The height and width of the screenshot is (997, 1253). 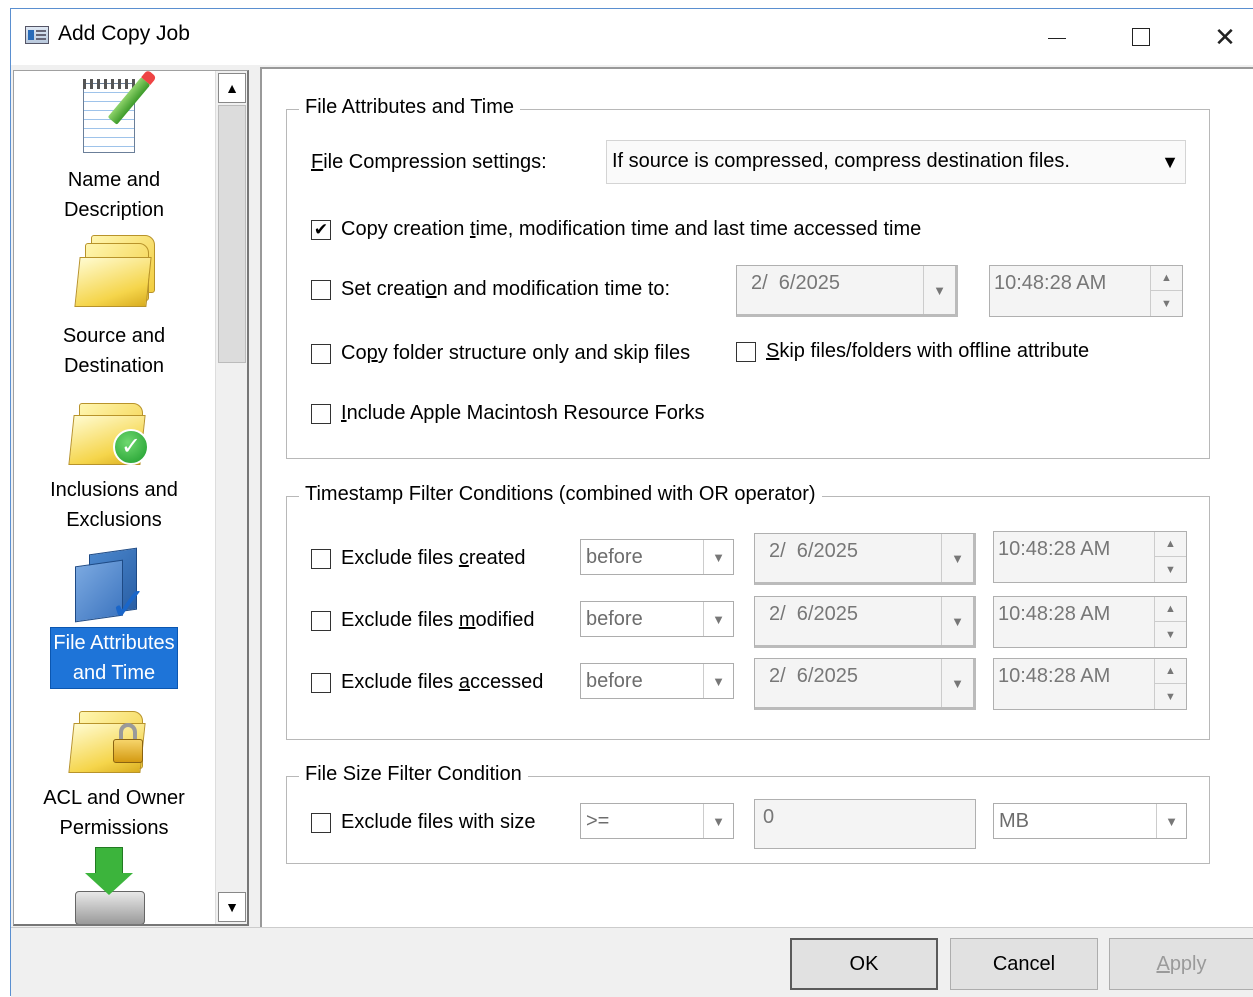 I want to click on documents-check-icon: ✓, so click(x=114, y=583).